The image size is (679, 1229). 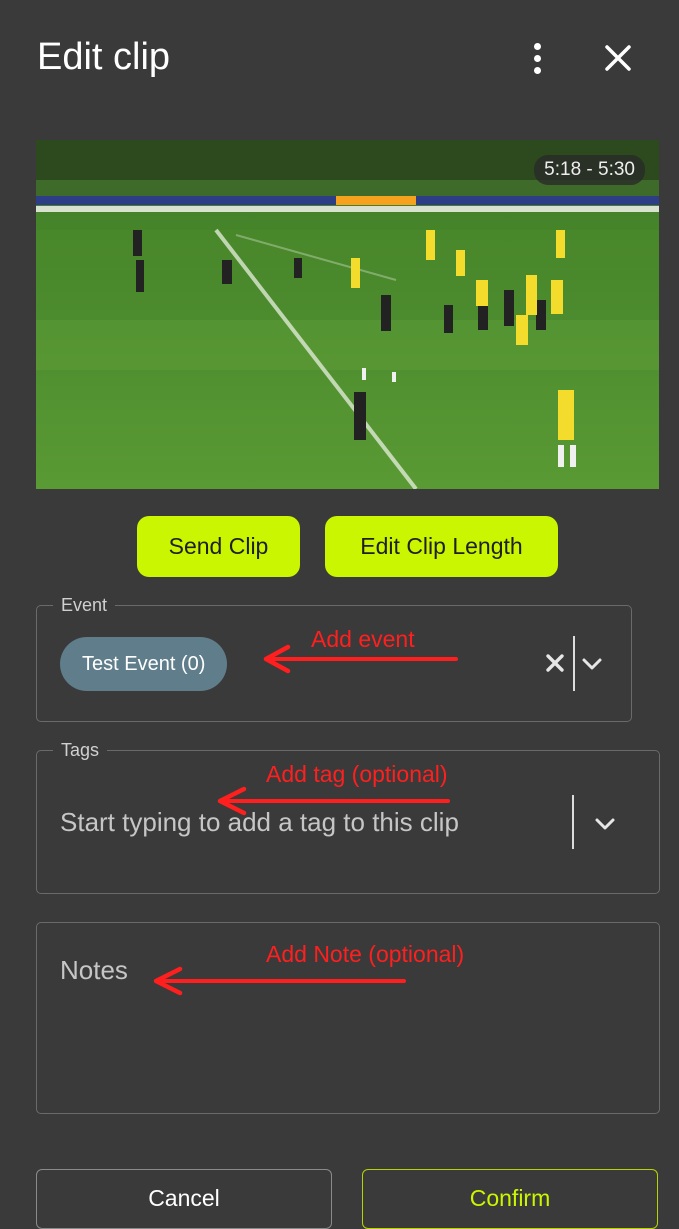 I want to click on tags-field-label: Tags, so click(x=80, y=750).